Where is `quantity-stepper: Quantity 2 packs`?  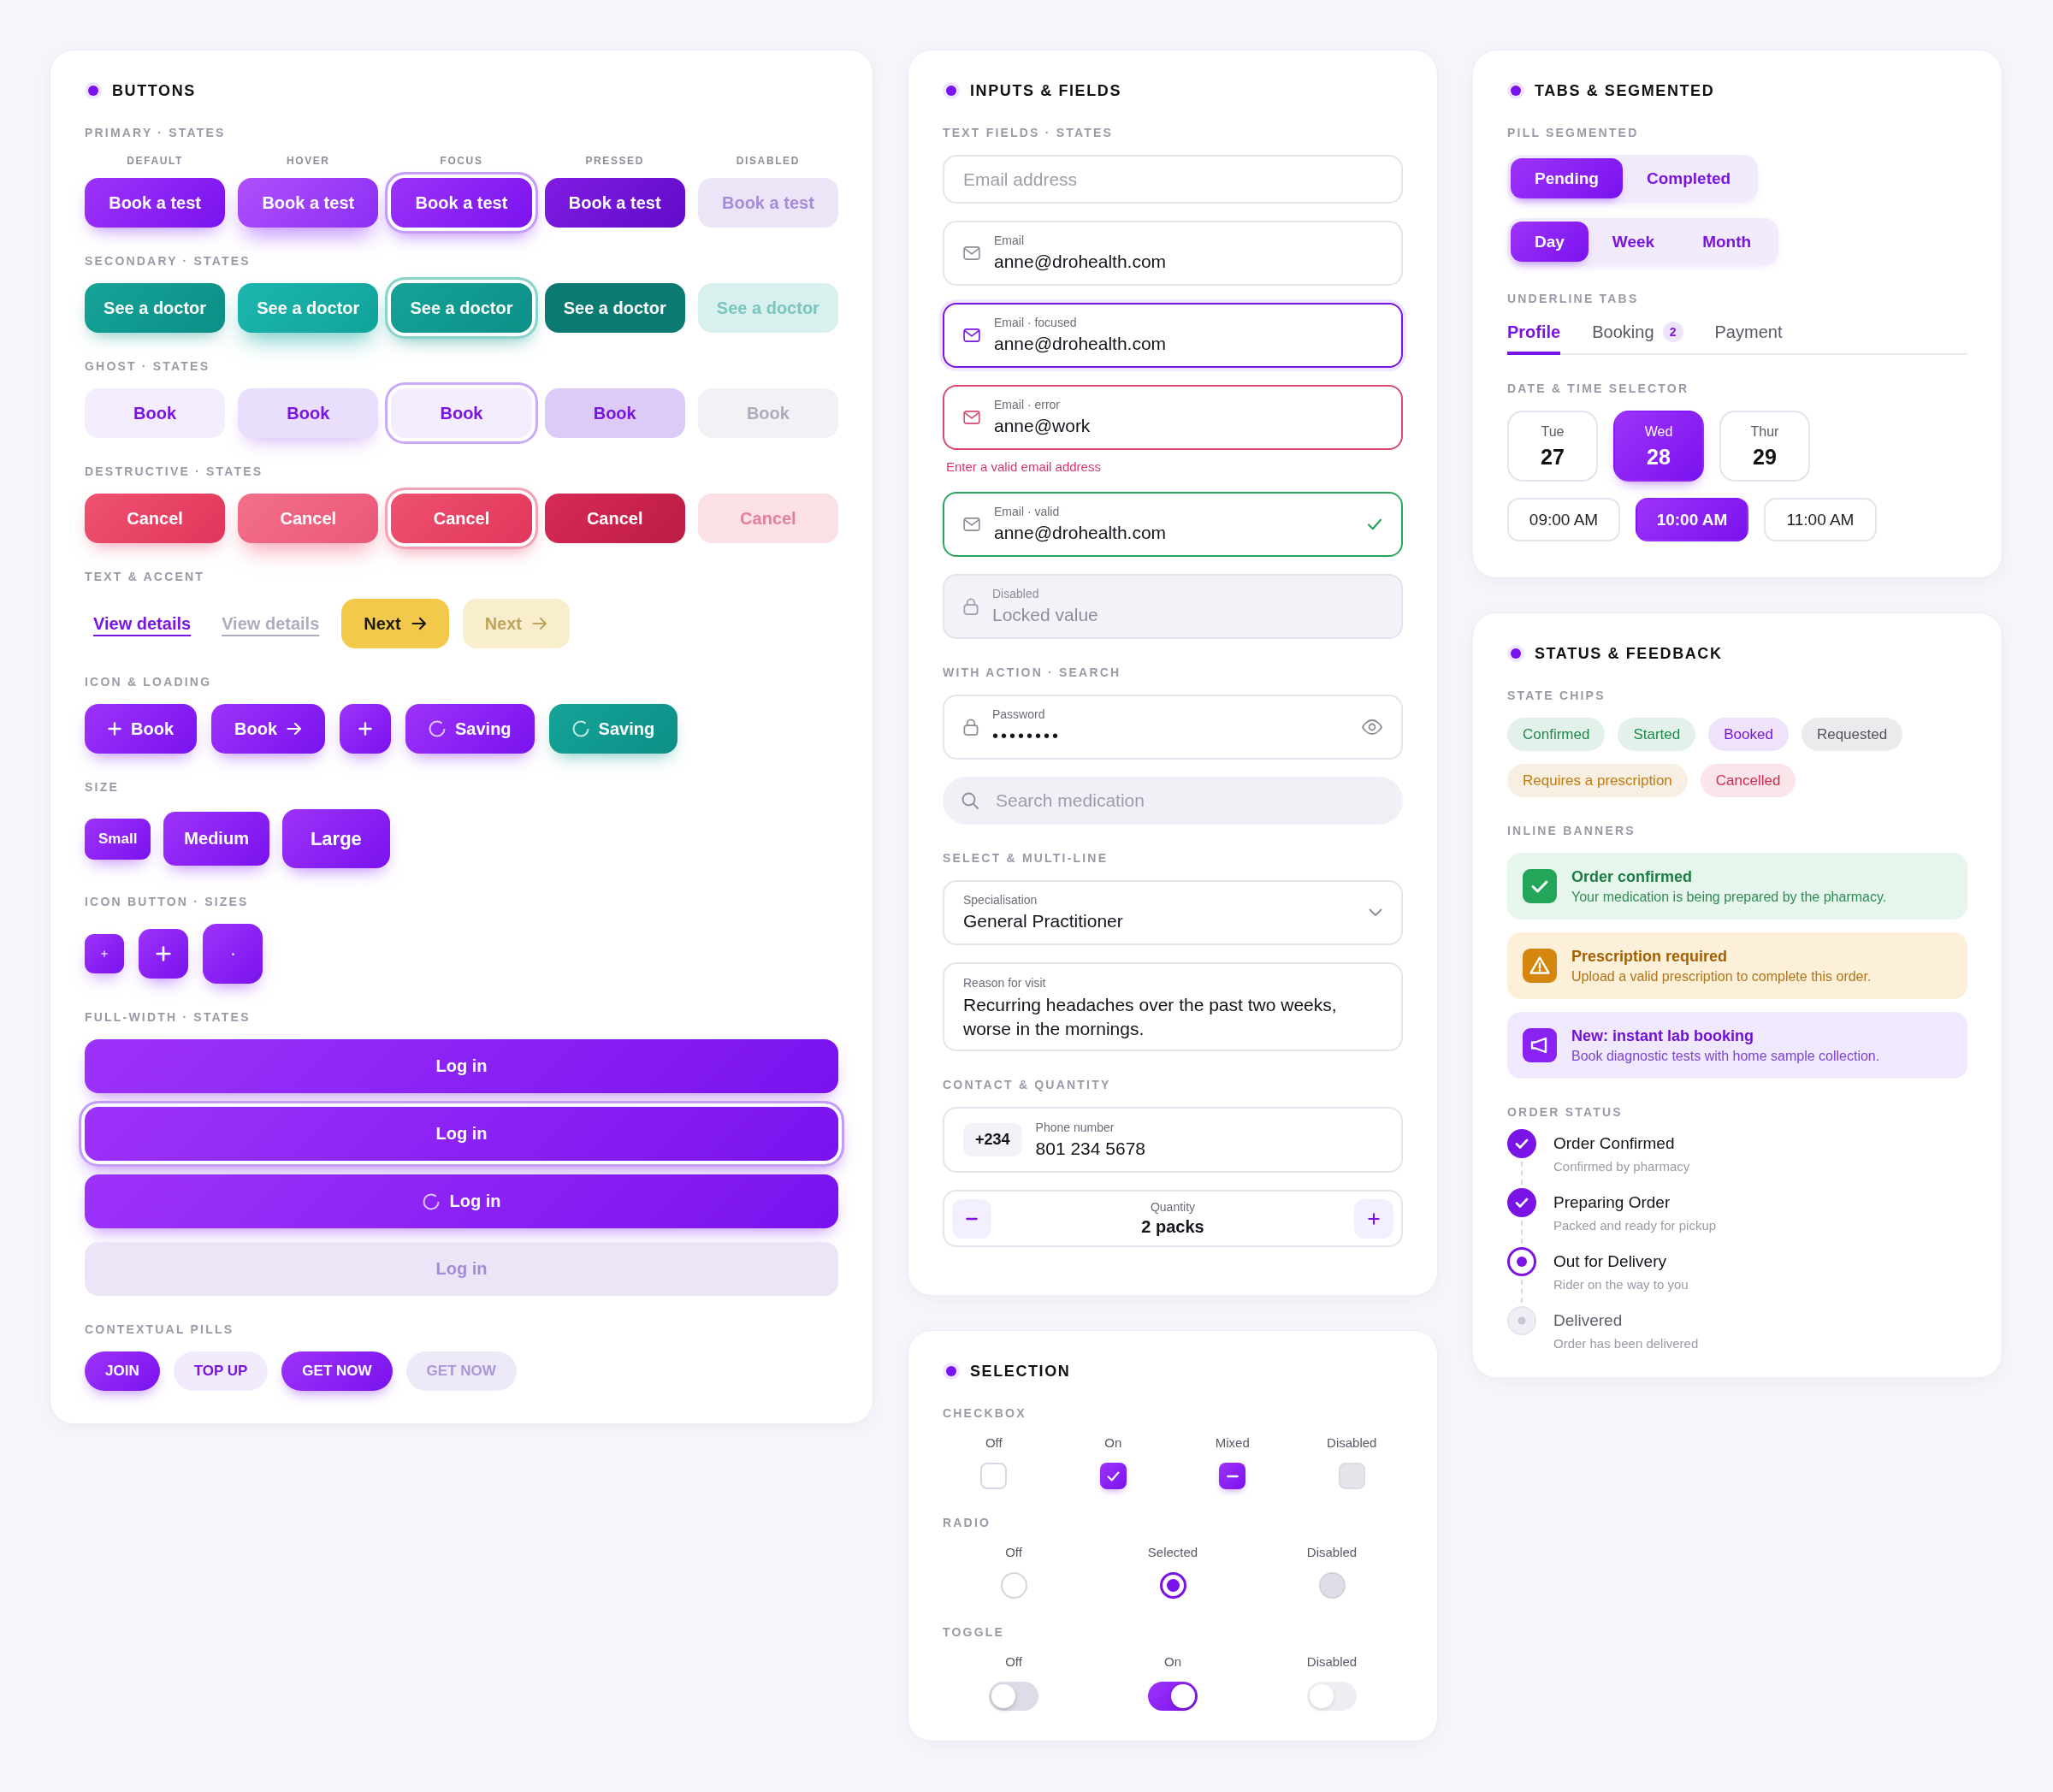
quantity-stepper: Quantity 2 packs is located at coordinates (1173, 1218).